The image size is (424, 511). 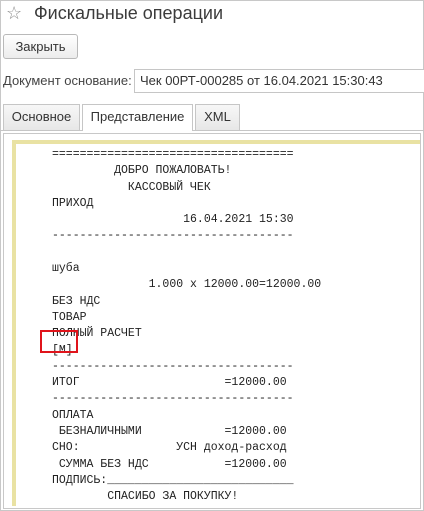 What do you see at coordinates (76, 301) in the screenshot?
I see `receipt-line: БЕЗ НДС` at bounding box center [76, 301].